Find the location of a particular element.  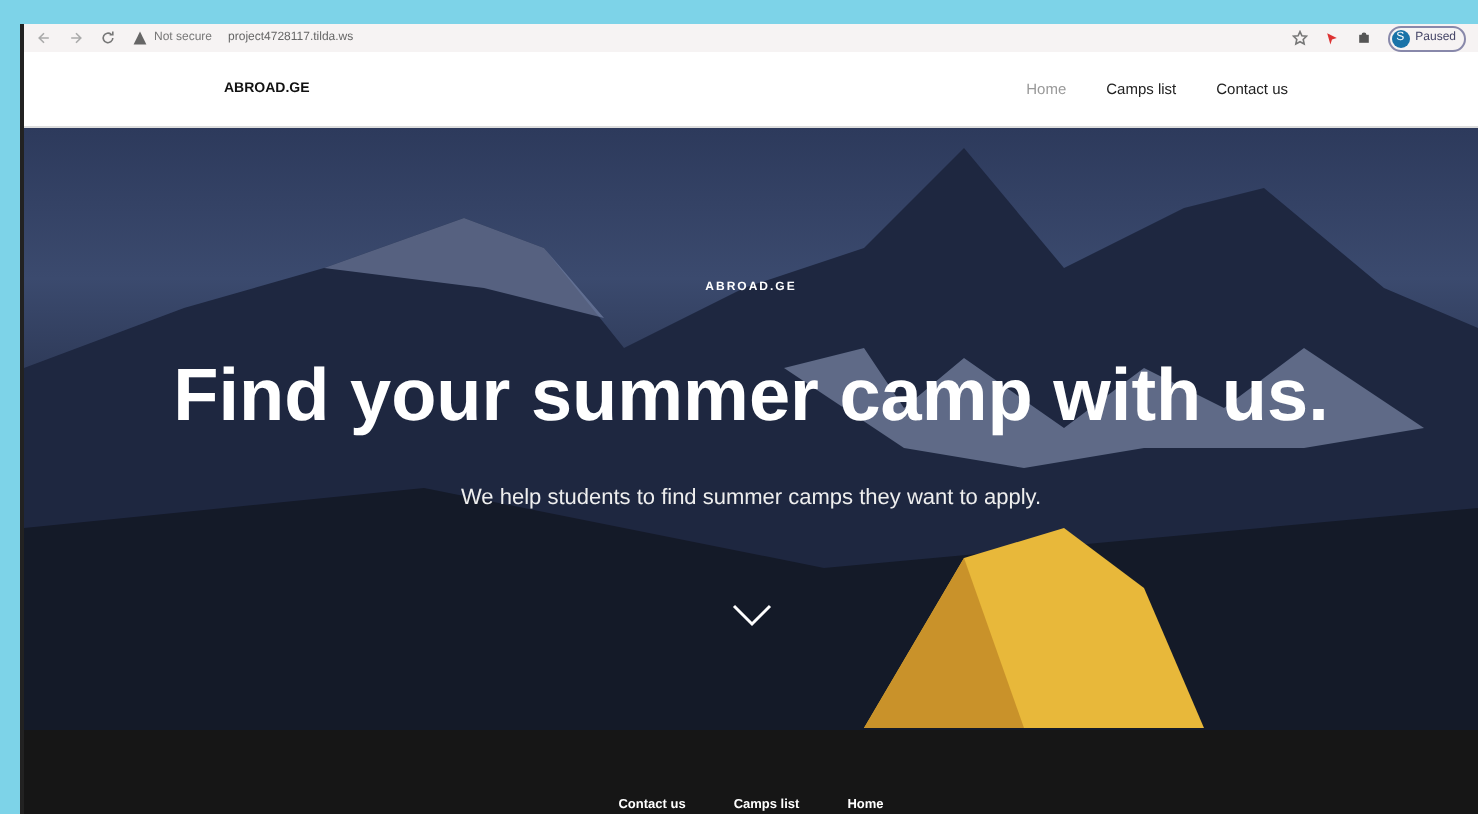

hero-title: Find your summer camp with us. is located at coordinates (751, 396).